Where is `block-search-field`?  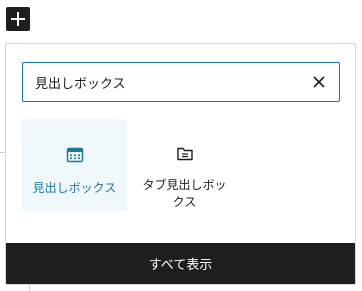 block-search-field is located at coordinates (181, 82).